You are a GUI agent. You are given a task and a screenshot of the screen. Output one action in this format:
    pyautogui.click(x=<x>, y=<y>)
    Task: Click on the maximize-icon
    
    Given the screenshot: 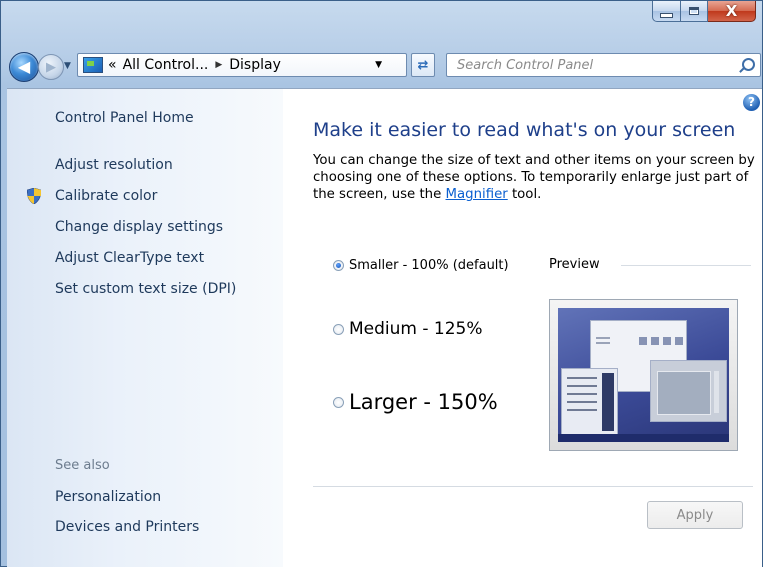 What is the action you would take?
    pyautogui.click(x=694, y=11)
    